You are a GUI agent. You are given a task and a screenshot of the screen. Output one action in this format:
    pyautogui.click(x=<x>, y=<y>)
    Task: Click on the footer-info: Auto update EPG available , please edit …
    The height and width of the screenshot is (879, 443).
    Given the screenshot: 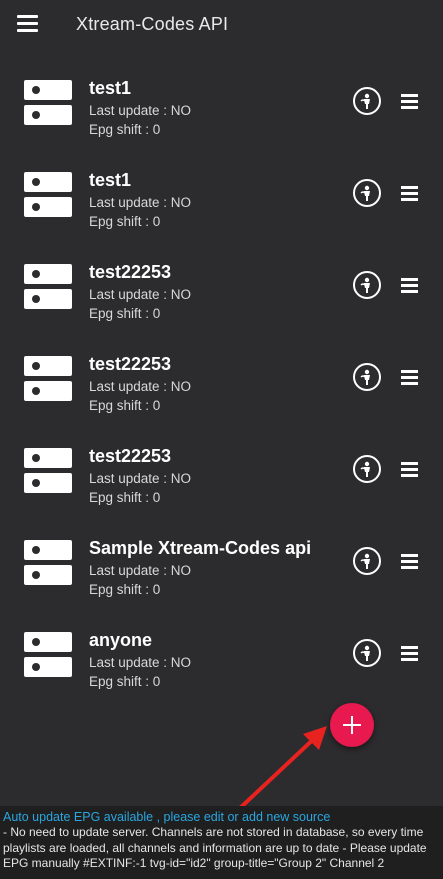 What is the action you would take?
    pyautogui.click(x=221, y=842)
    